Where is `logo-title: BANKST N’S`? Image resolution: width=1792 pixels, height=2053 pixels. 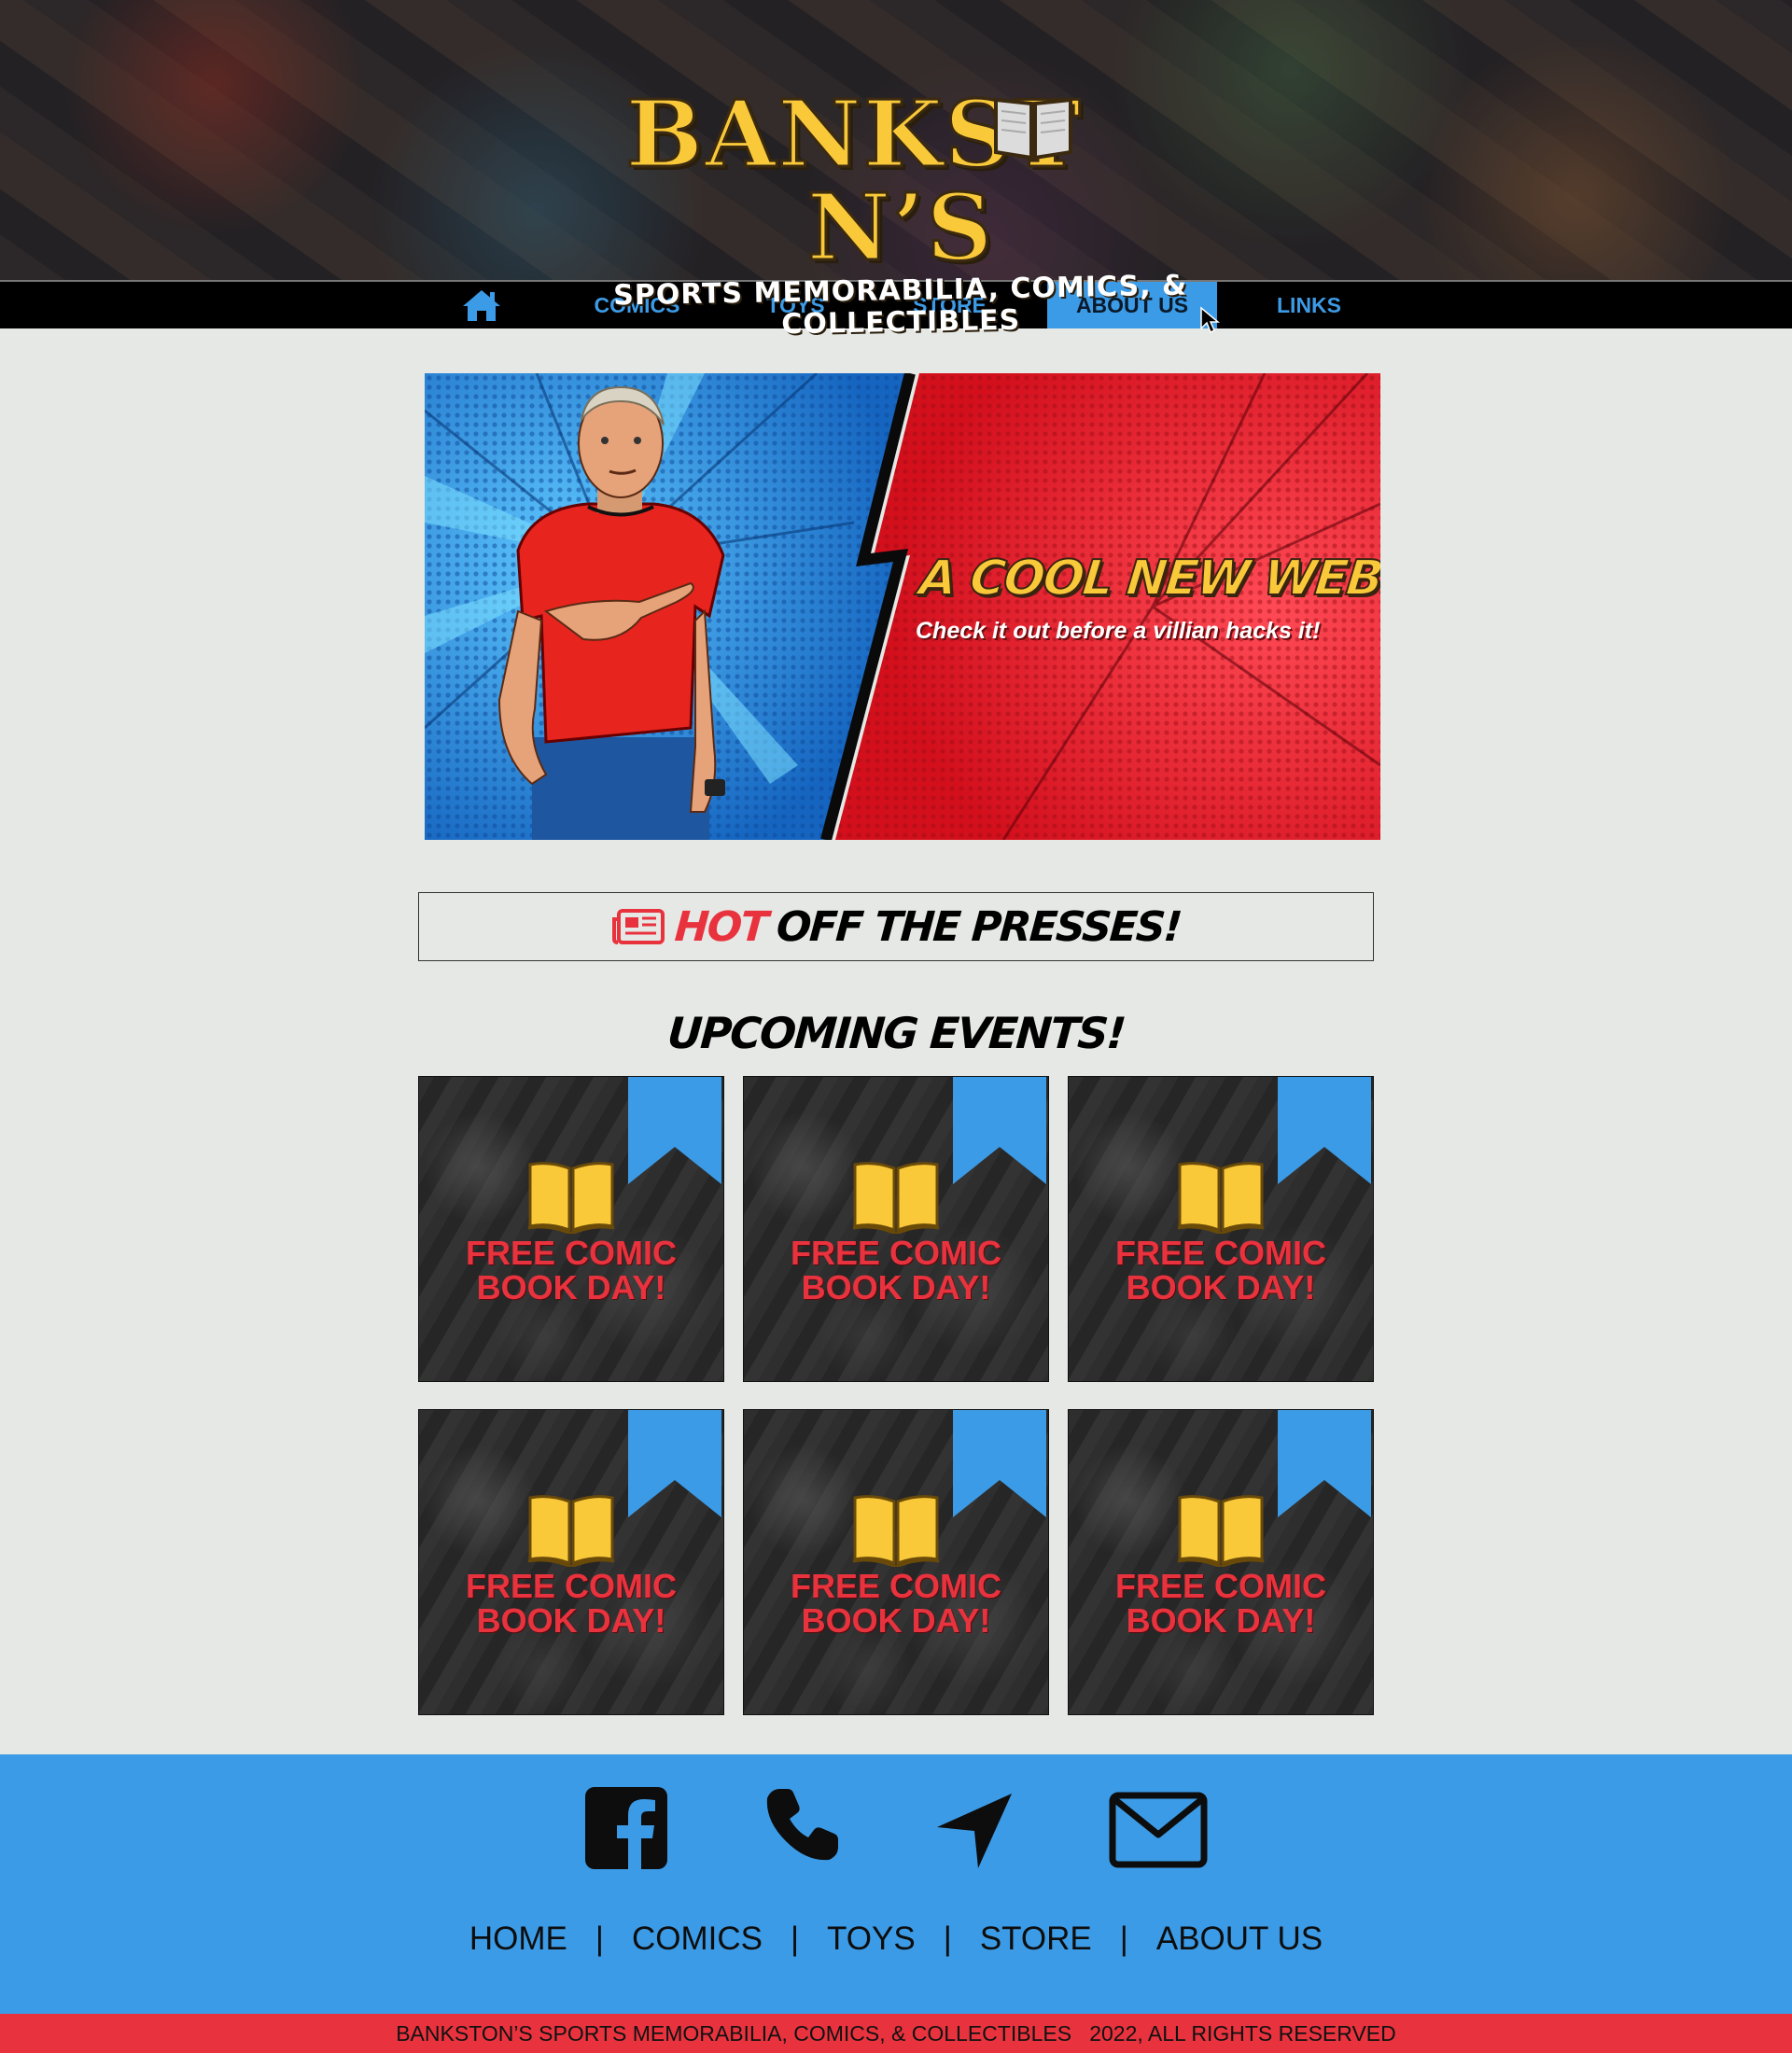
logo-title: BANKST N’S is located at coordinates (900, 181).